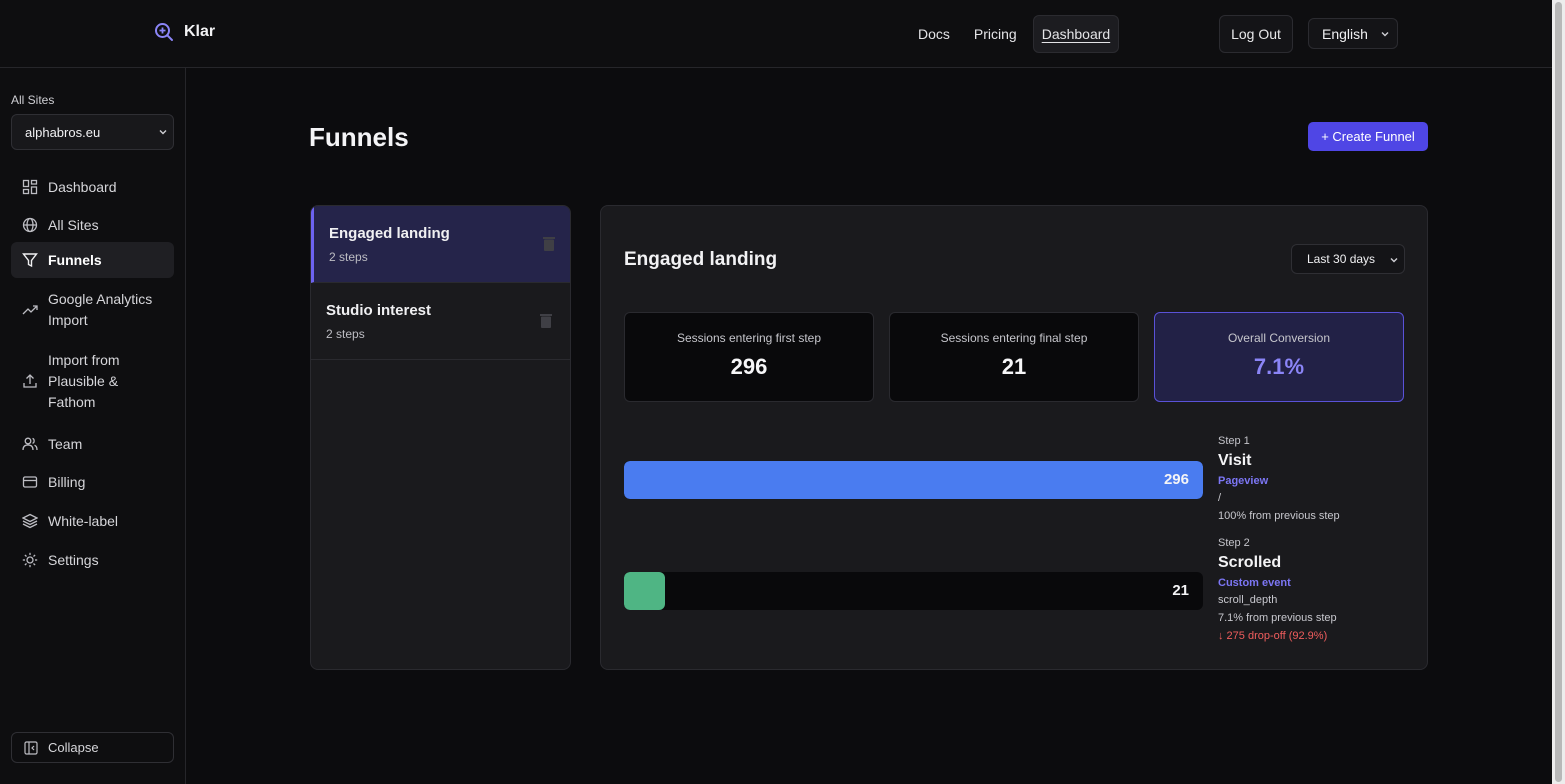 The height and width of the screenshot is (784, 1565). Describe the element at coordinates (1235, 460) in the screenshot. I see `step-name: Visit` at that location.